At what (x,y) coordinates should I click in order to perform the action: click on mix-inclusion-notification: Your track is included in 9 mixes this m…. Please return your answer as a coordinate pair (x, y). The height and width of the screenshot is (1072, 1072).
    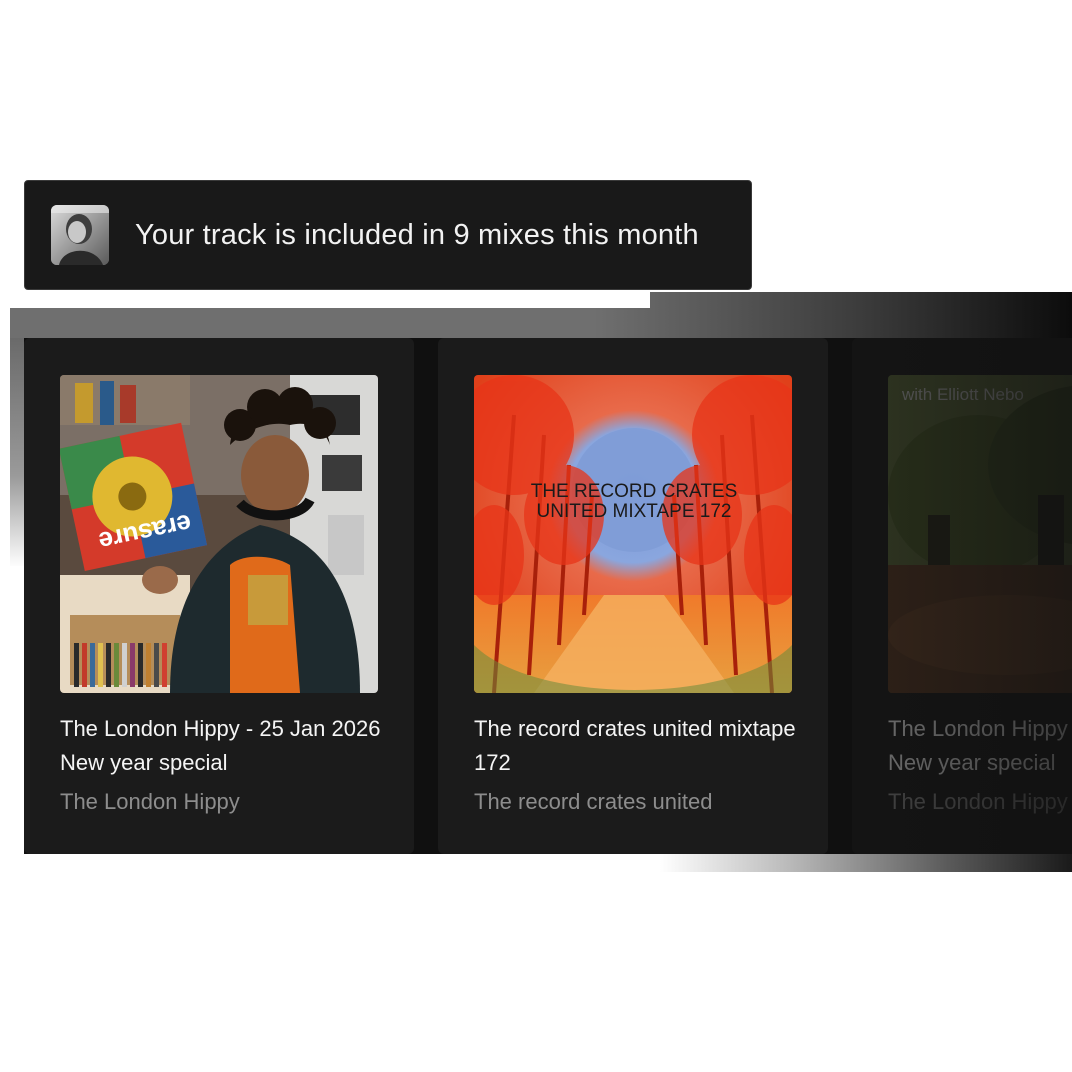
    Looking at the image, I should click on (388, 235).